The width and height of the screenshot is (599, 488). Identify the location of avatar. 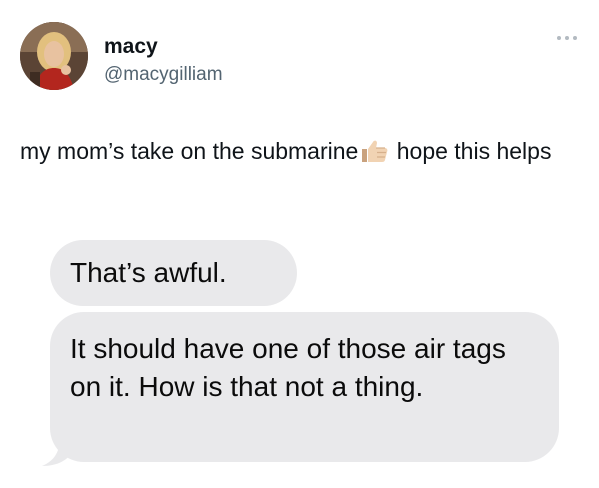
(54, 56).